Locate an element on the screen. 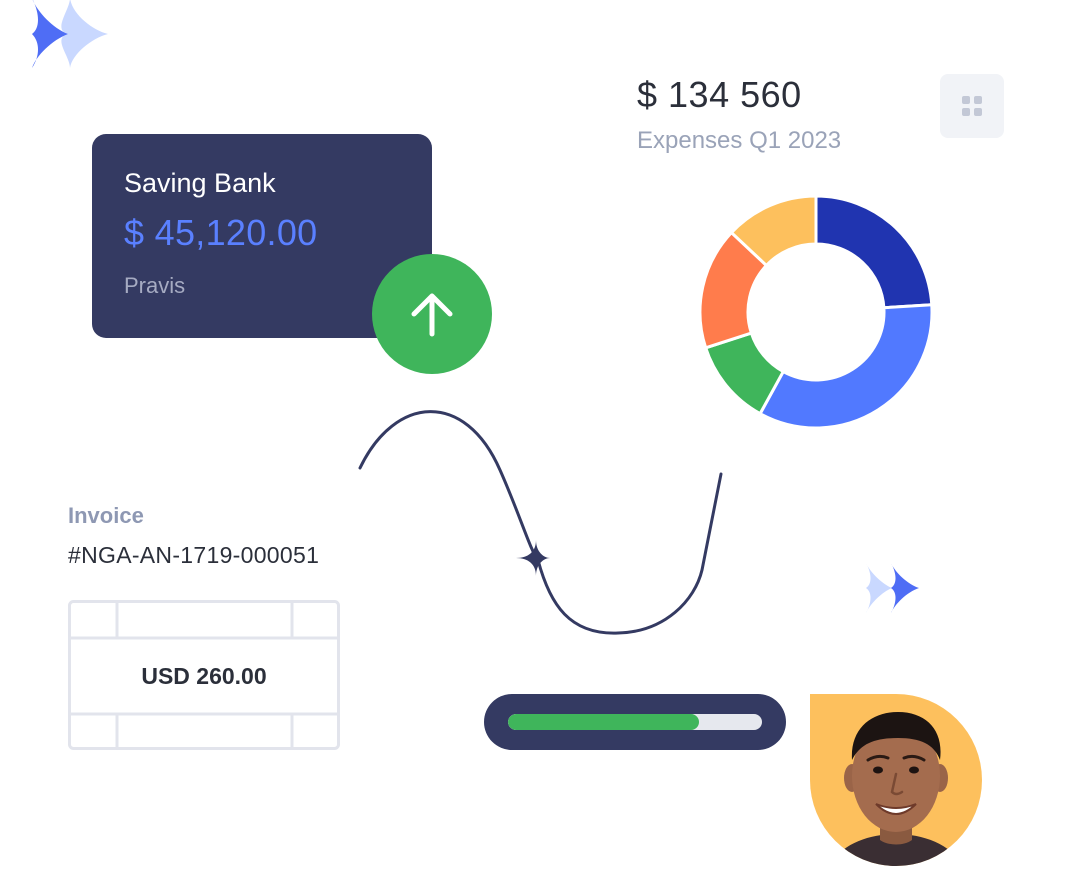 Image resolution: width=1072 pixels, height=878 pixels. progress-fill is located at coordinates (603, 722).